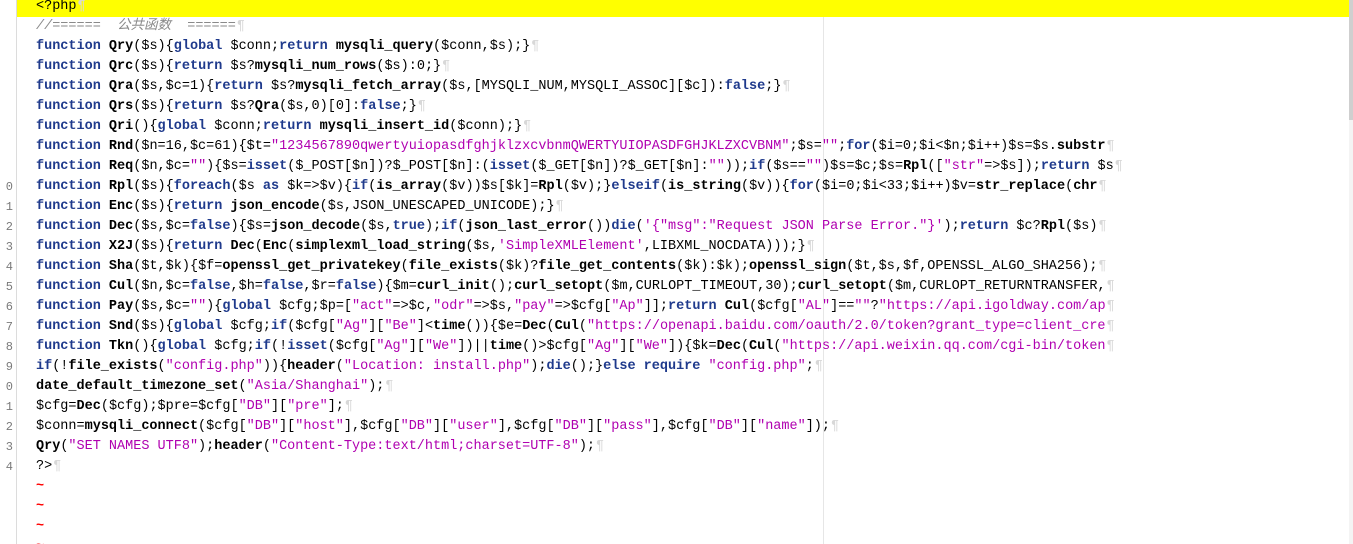 The image size is (1353, 544). I want to click on line-number: 4, so click(9, 467).